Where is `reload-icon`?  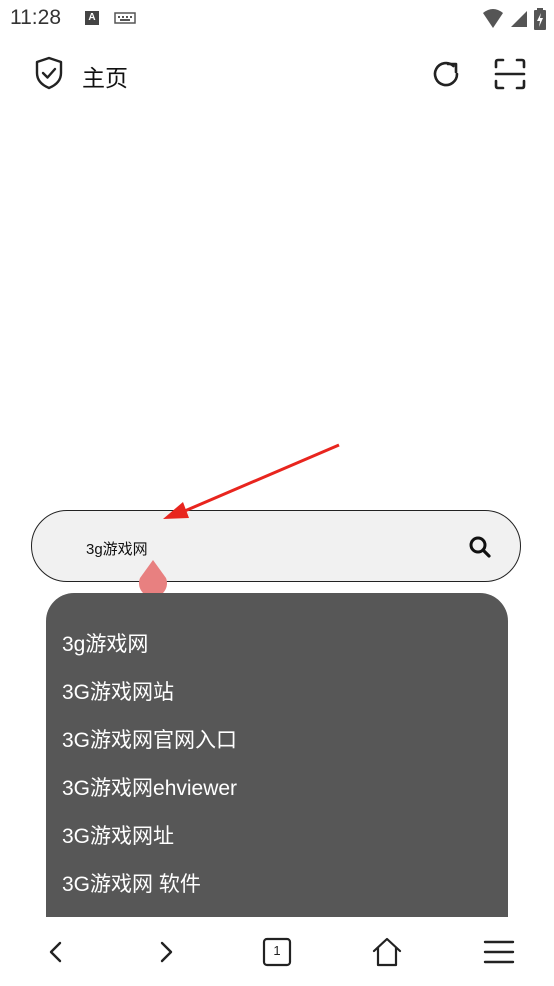 reload-icon is located at coordinates (446, 74).